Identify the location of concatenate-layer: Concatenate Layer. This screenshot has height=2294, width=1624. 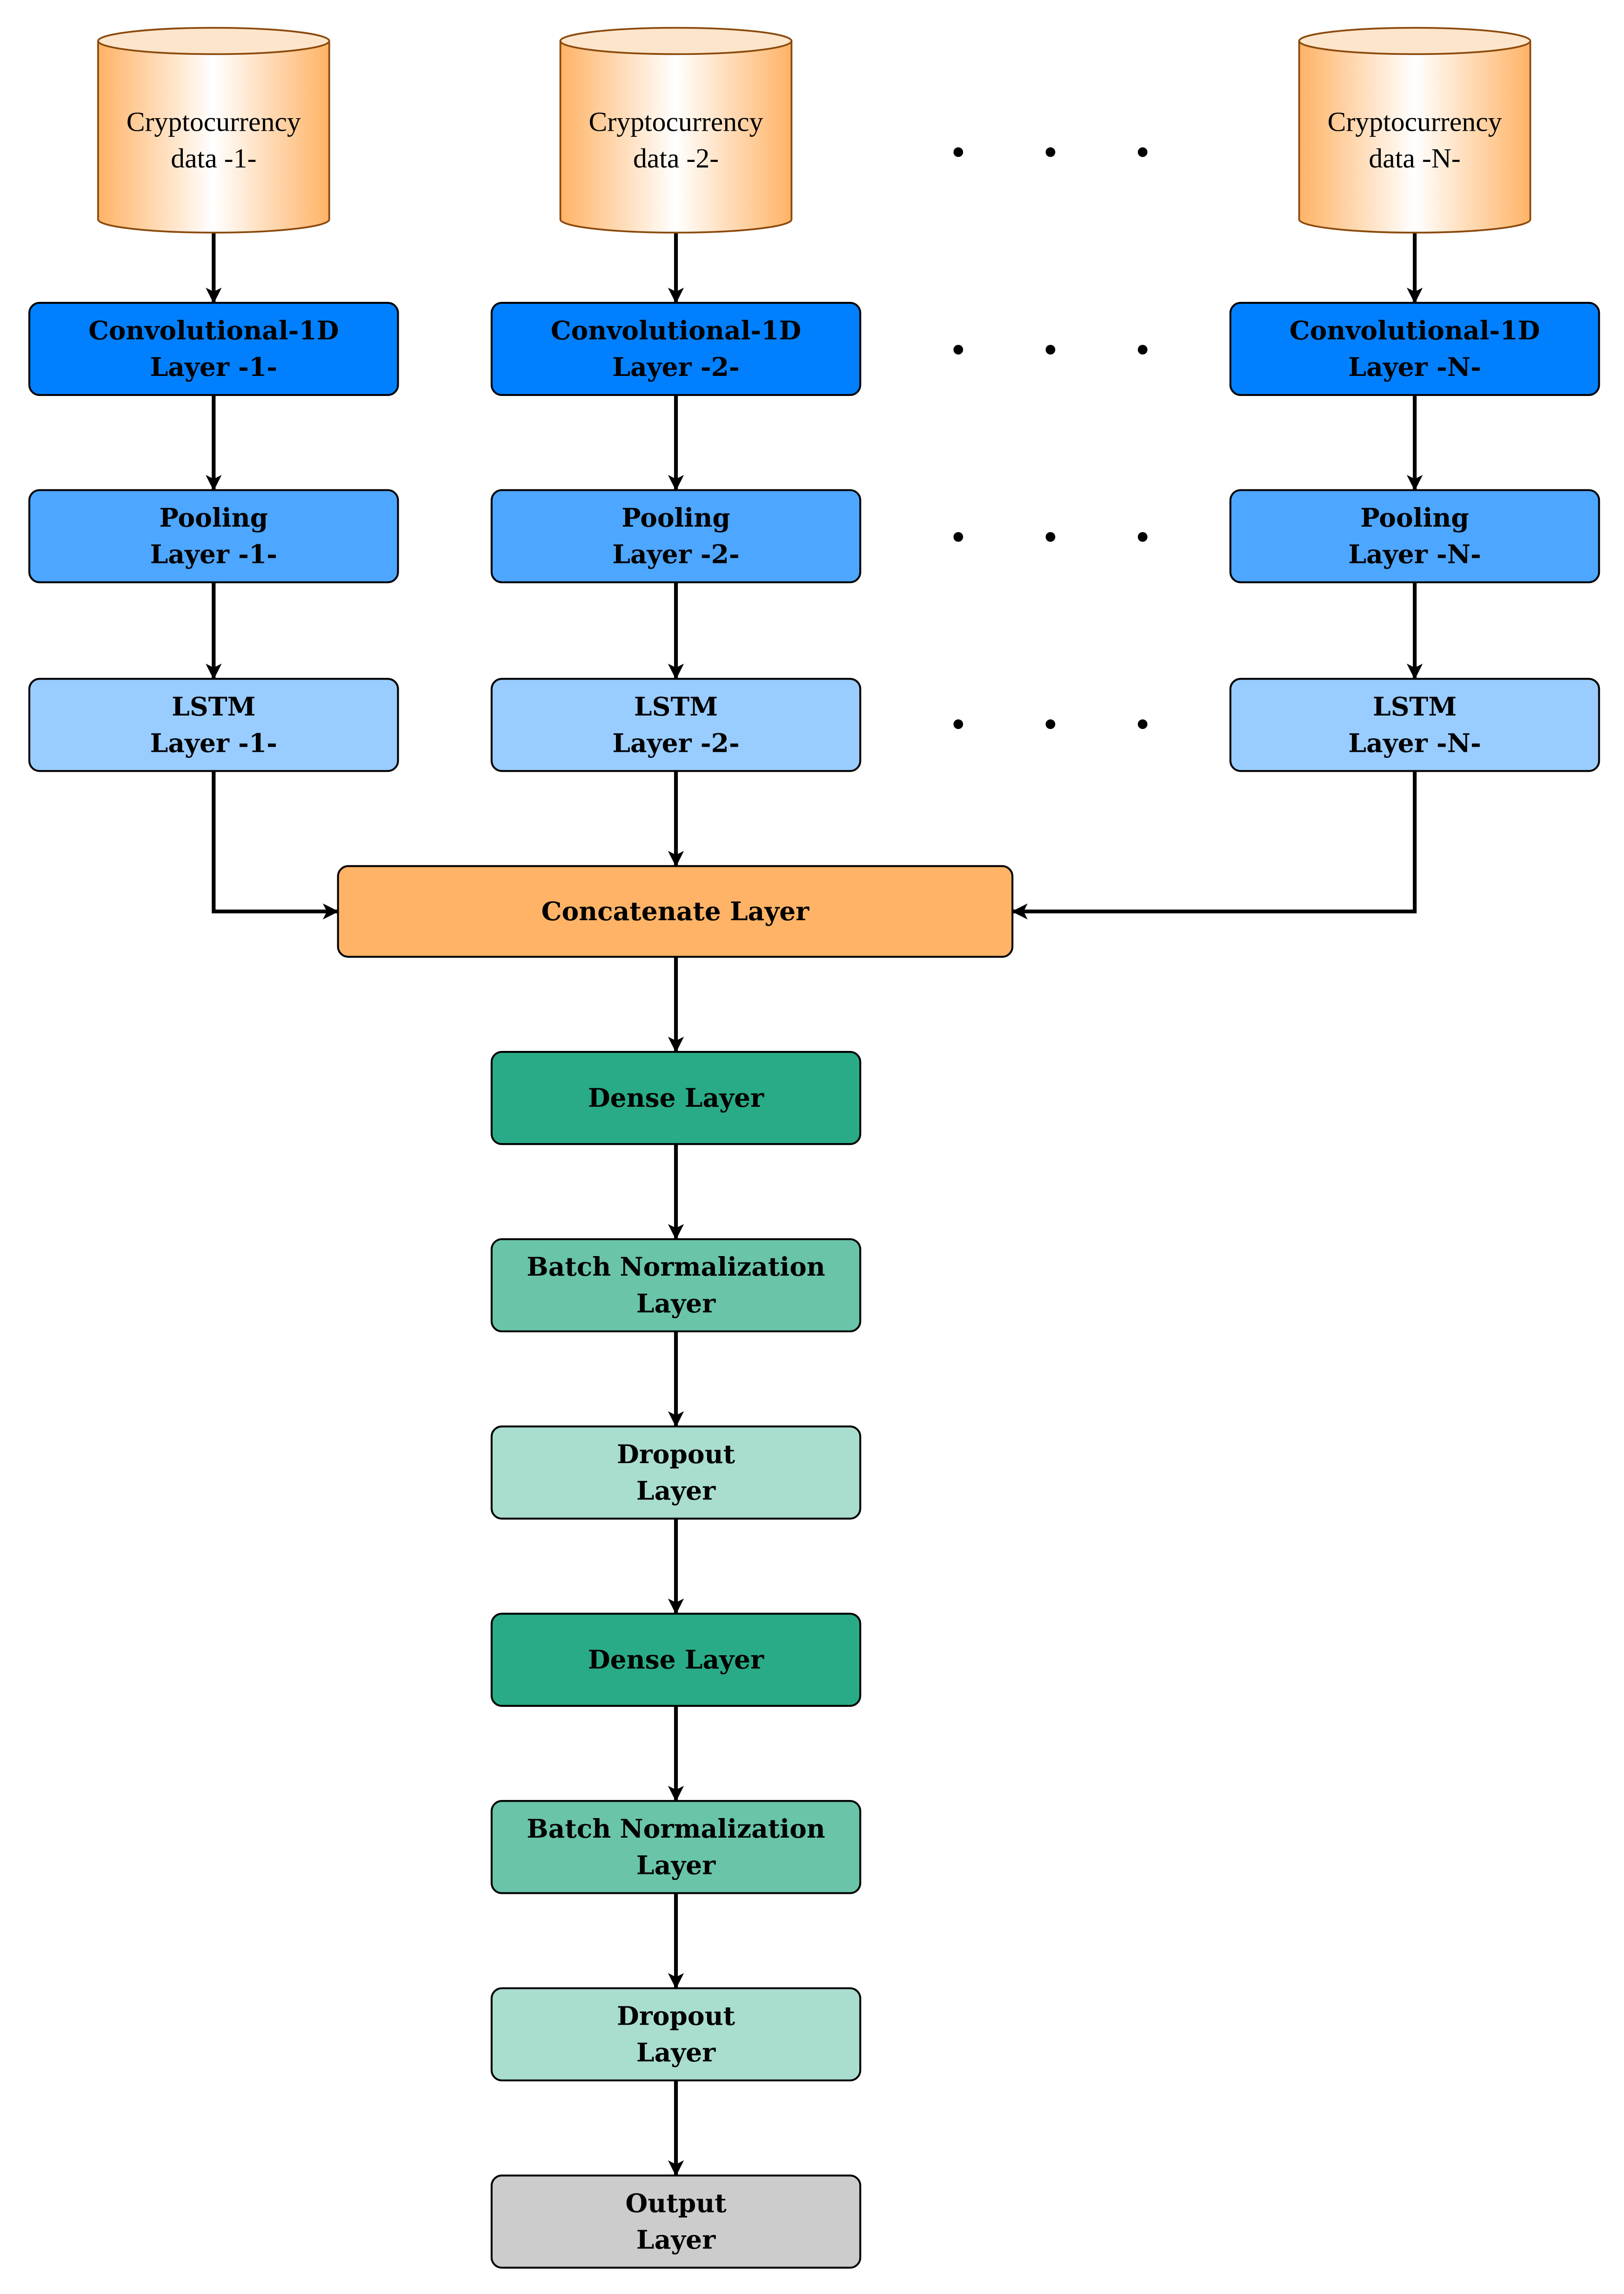
(675, 911).